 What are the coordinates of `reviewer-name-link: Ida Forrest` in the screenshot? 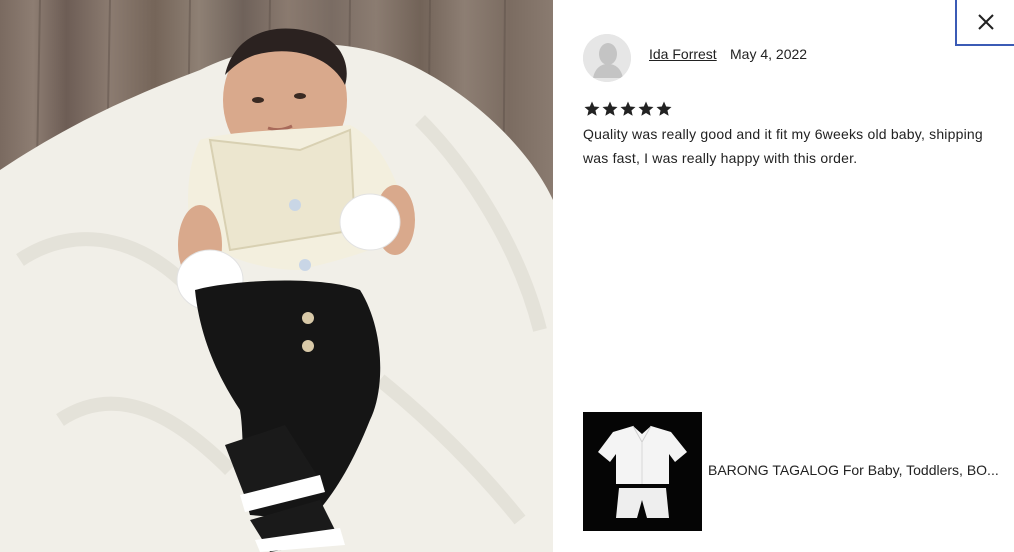 It's located at (683, 54).